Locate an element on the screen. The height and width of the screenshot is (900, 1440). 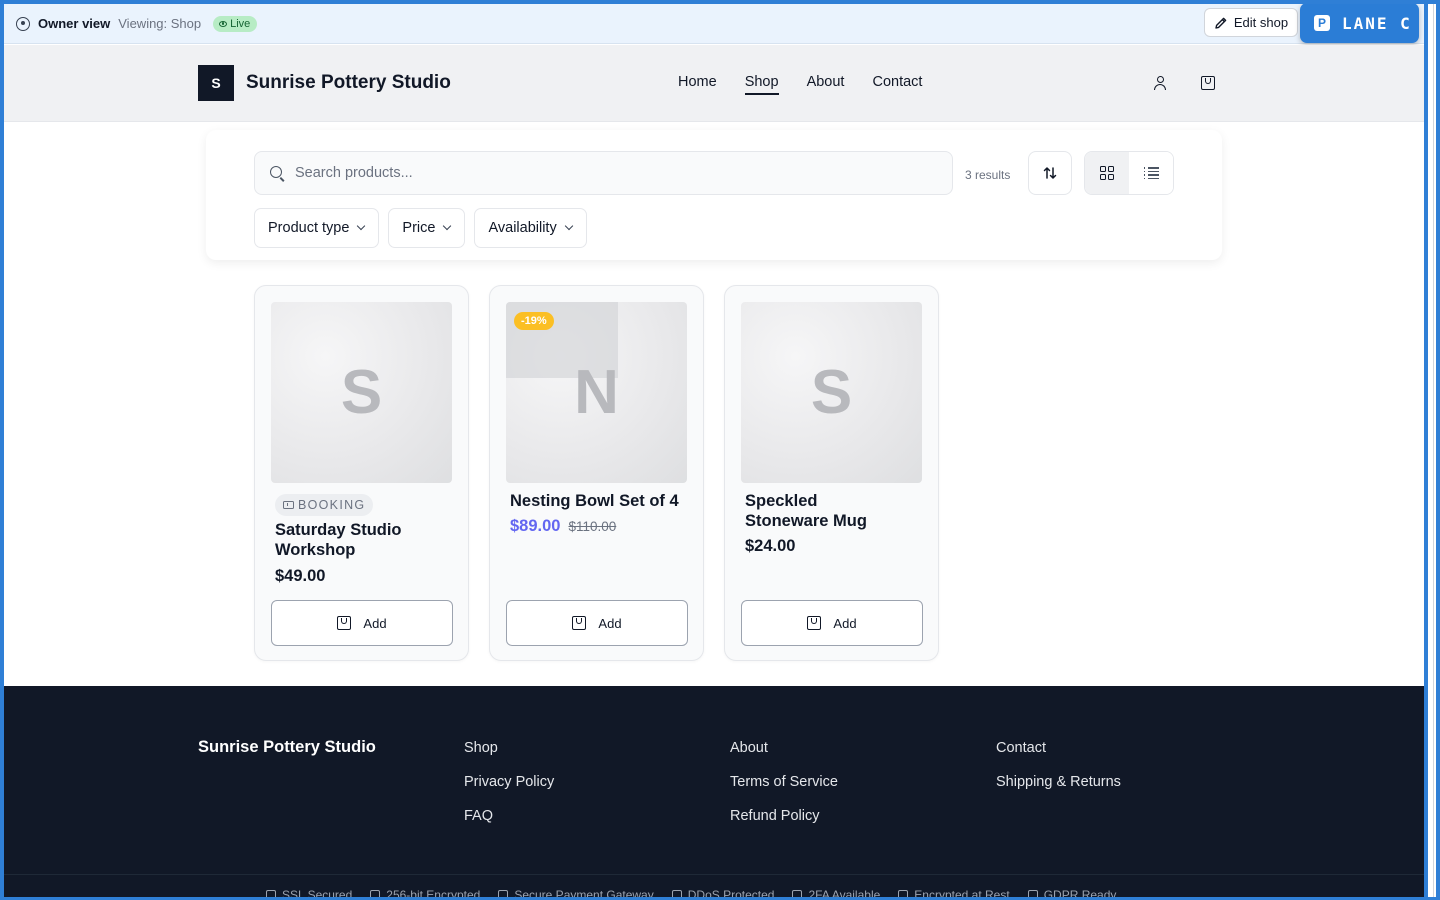
card-icon is located at coordinates (503, 895).